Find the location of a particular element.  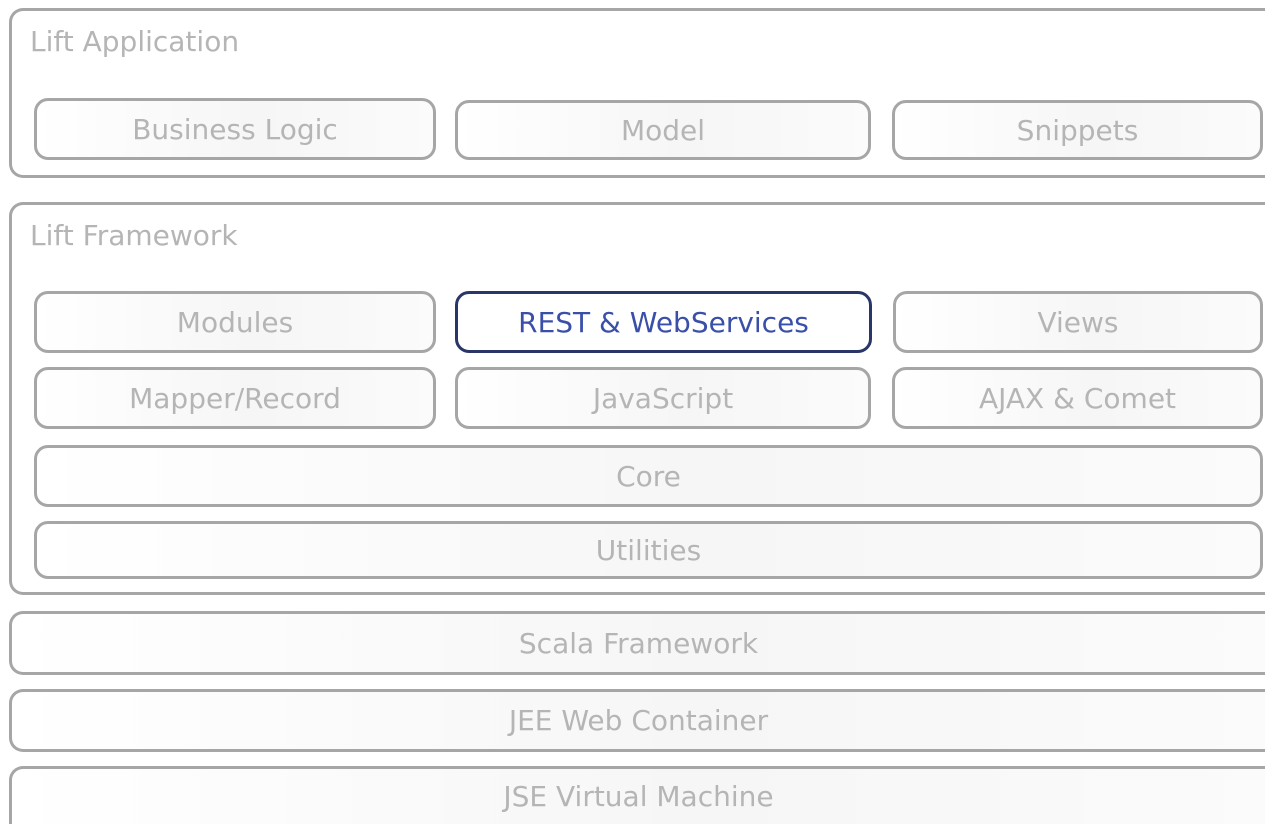

utilities-box: Utilities is located at coordinates (648, 550).